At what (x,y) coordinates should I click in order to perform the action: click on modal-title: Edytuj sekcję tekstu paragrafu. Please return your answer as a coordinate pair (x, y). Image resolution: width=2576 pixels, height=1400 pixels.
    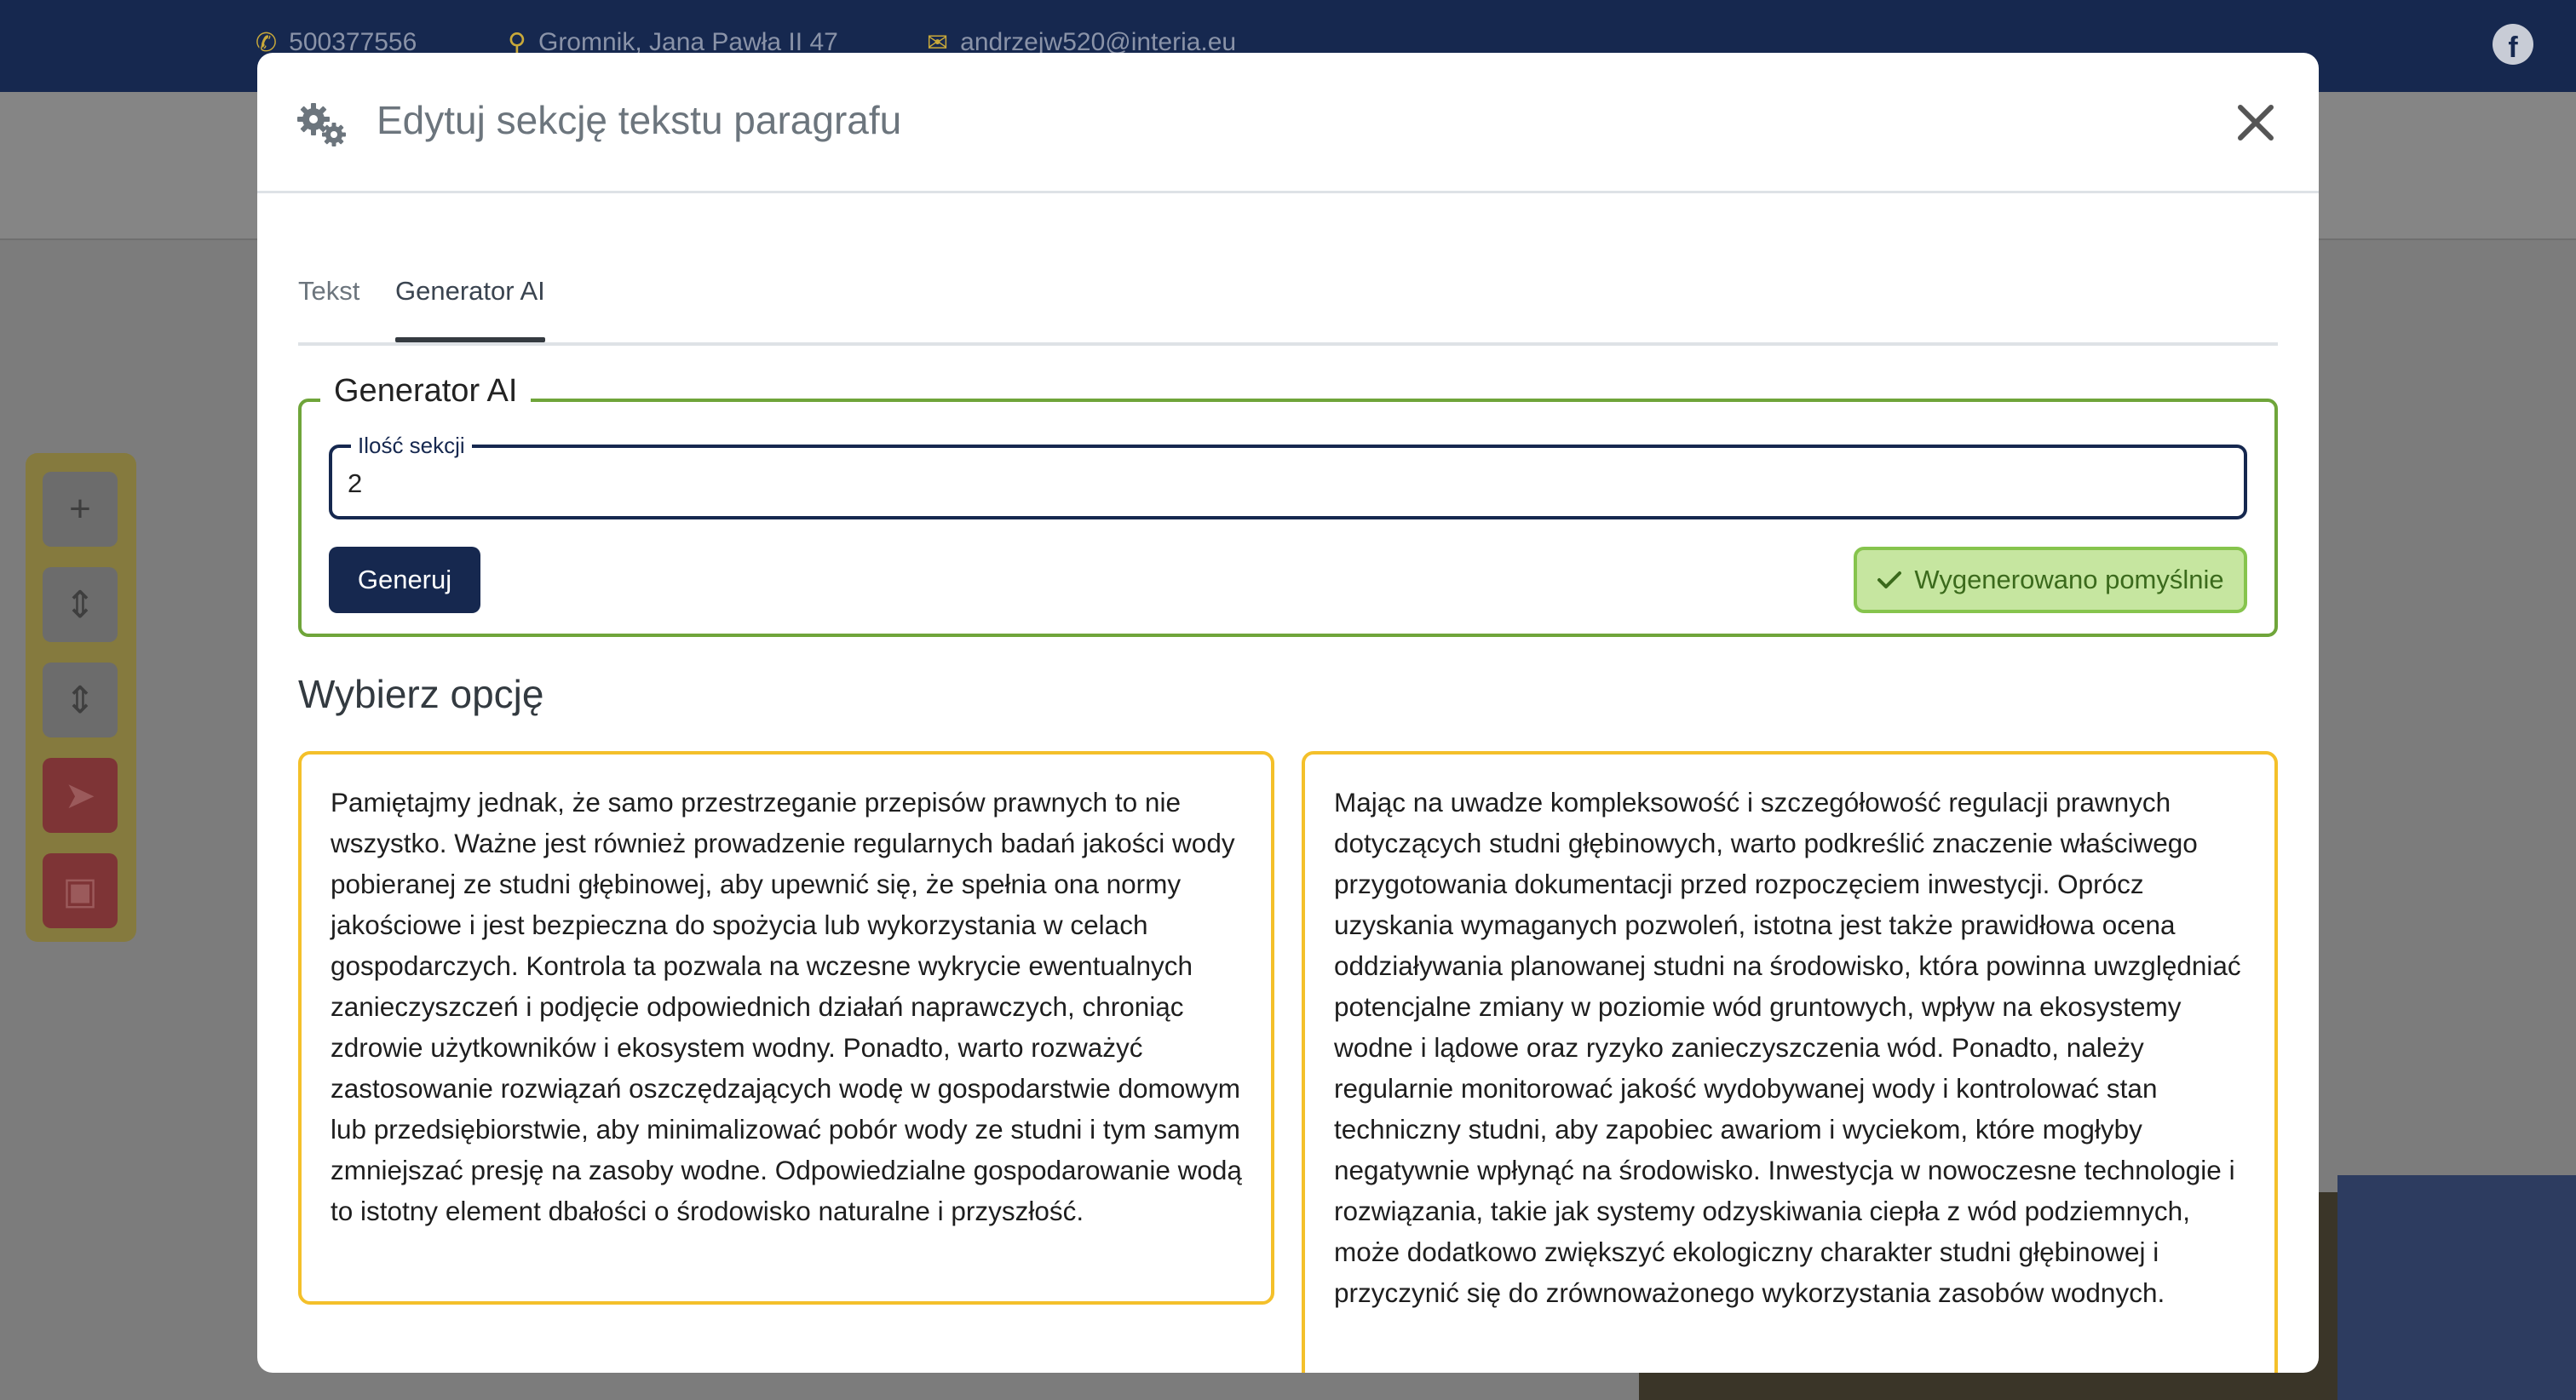
    Looking at the image, I should click on (639, 120).